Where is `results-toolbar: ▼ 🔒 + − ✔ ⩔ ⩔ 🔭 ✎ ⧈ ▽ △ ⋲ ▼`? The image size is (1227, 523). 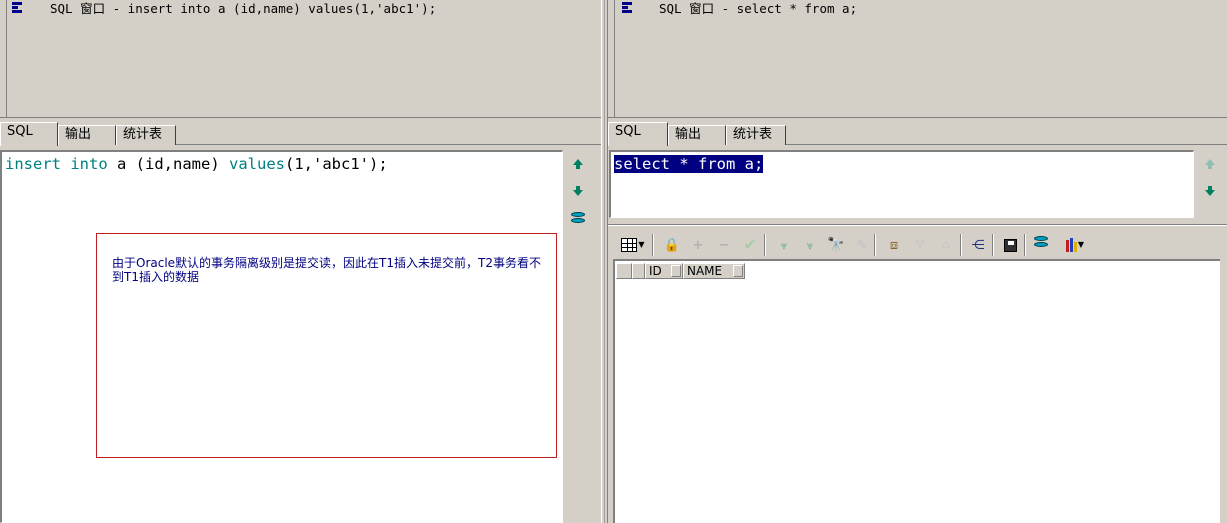
results-toolbar: ▼ 🔒 + − ✔ ⩔ ⩔ 🔭 ✎ ⧈ ▽ △ ⋲ ▼ is located at coordinates (917, 244).